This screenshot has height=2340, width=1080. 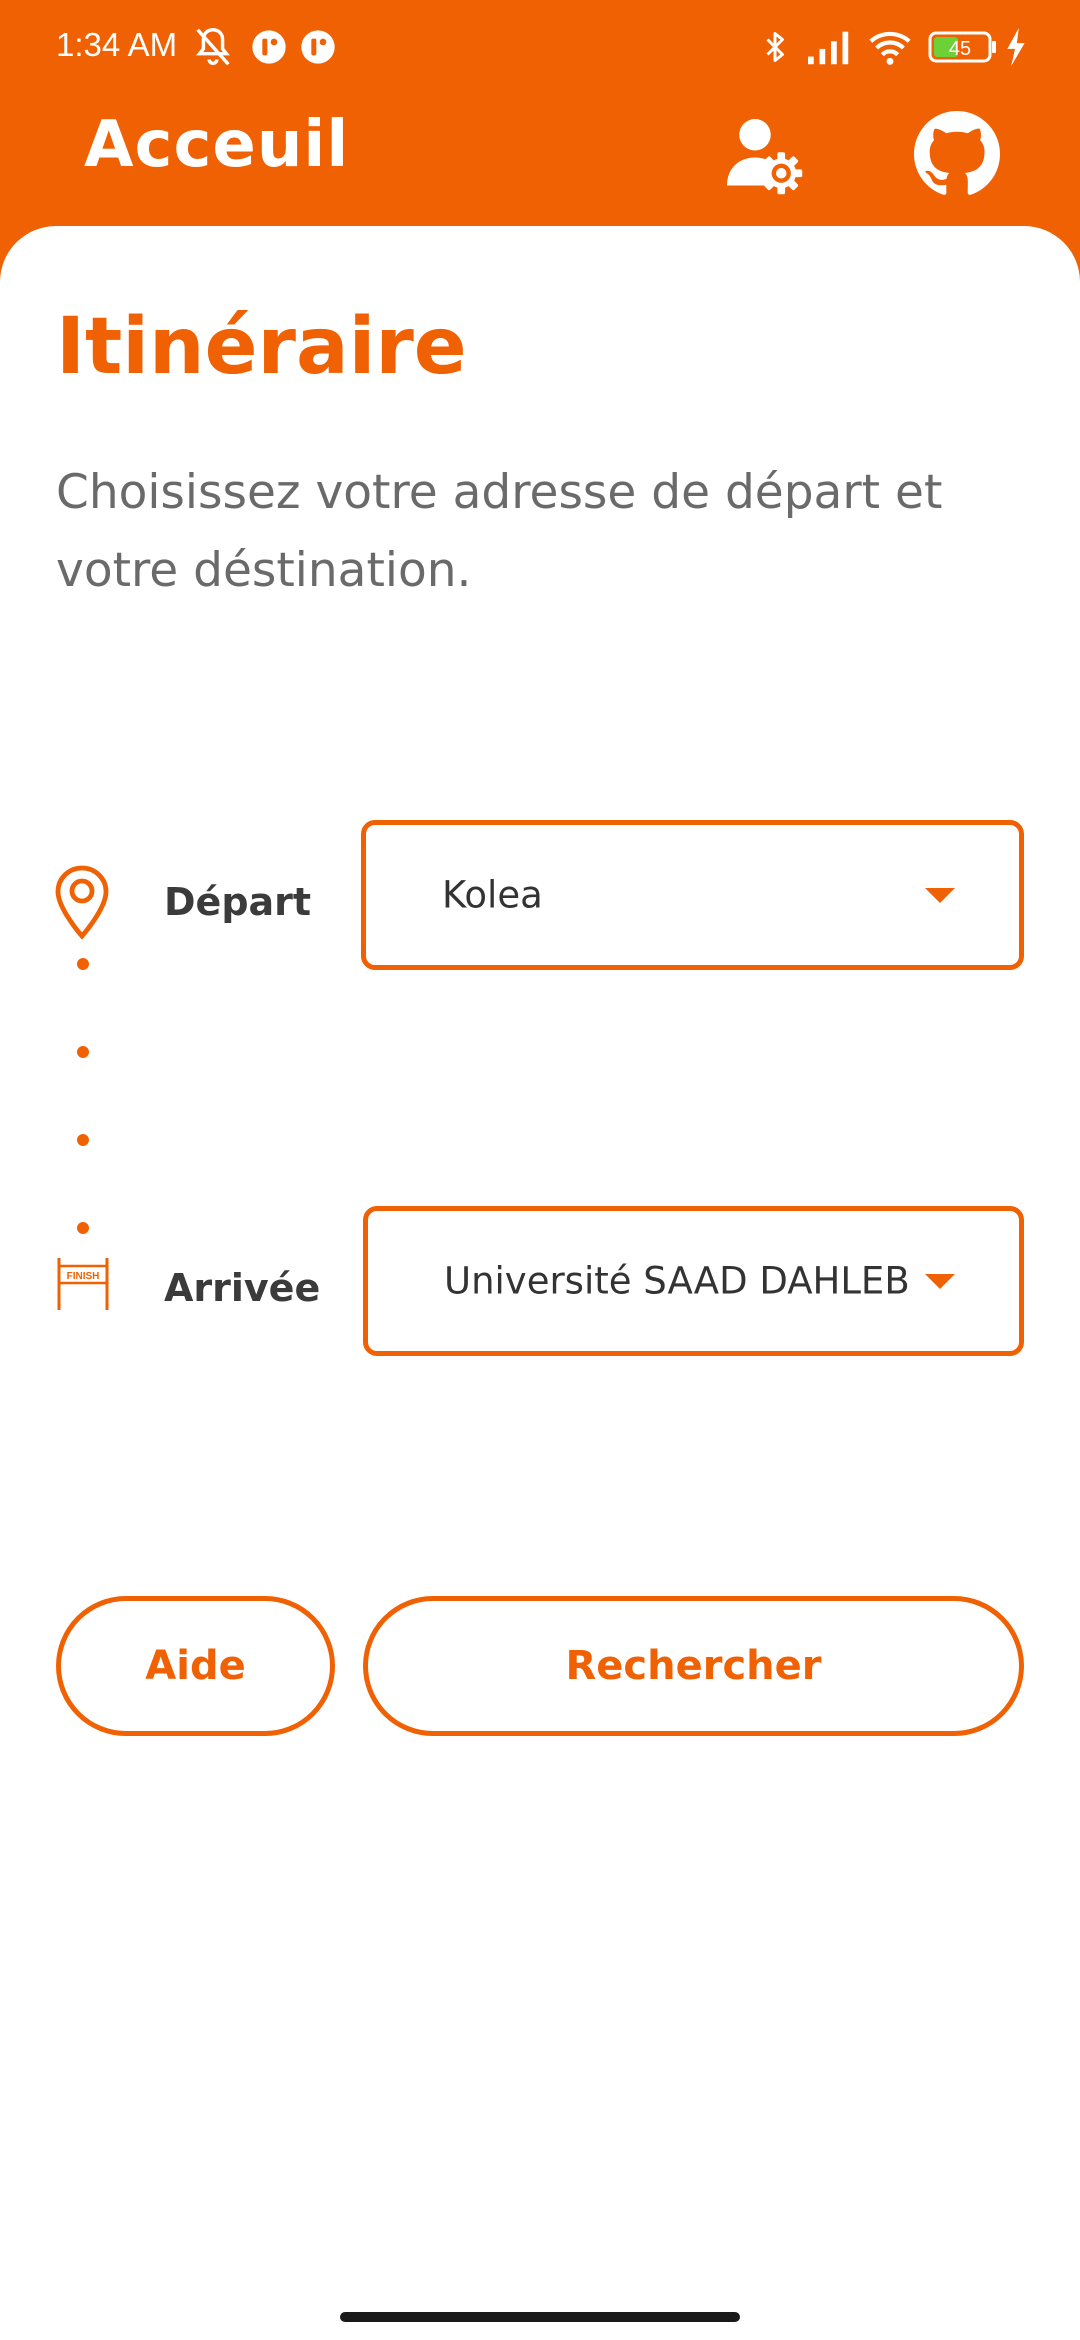 I want to click on signal-icon, so click(x=831, y=49).